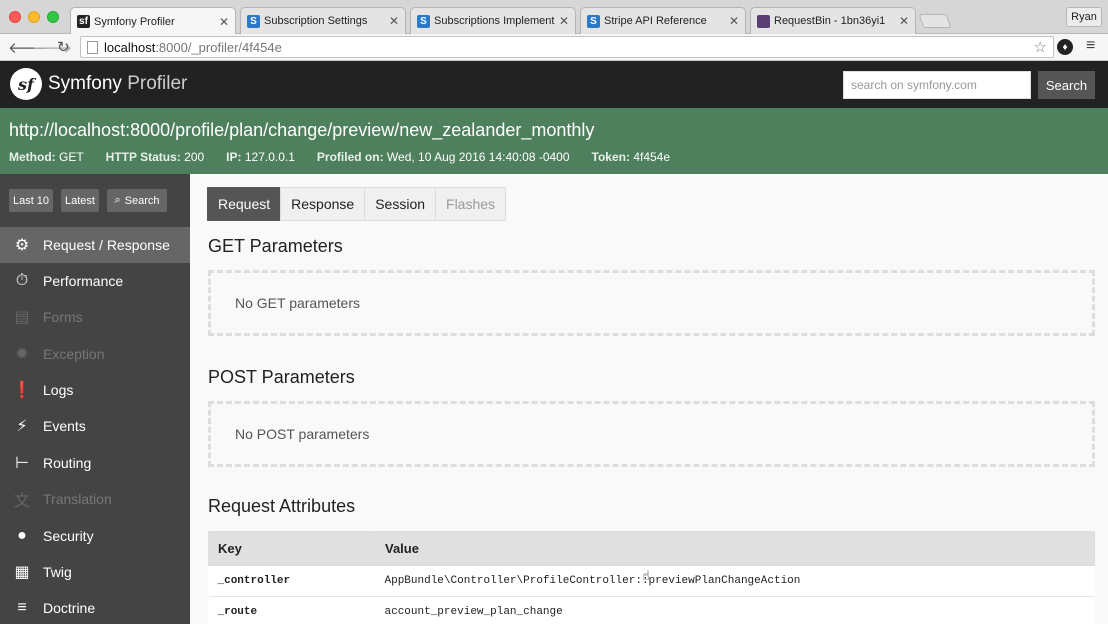 The image size is (1108, 624). What do you see at coordinates (22, 572) in the screenshot?
I see `twig-icon: ▦` at bounding box center [22, 572].